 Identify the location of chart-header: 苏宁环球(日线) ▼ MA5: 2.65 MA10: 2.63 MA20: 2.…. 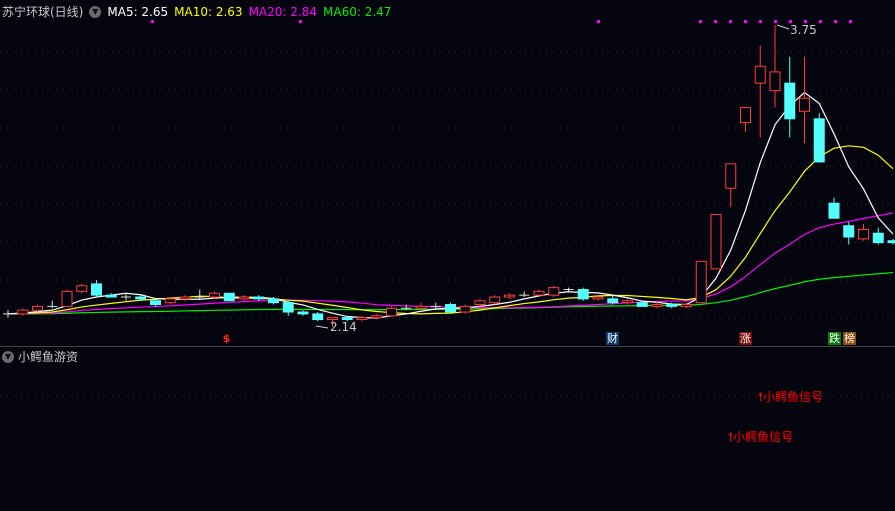
(196, 11).